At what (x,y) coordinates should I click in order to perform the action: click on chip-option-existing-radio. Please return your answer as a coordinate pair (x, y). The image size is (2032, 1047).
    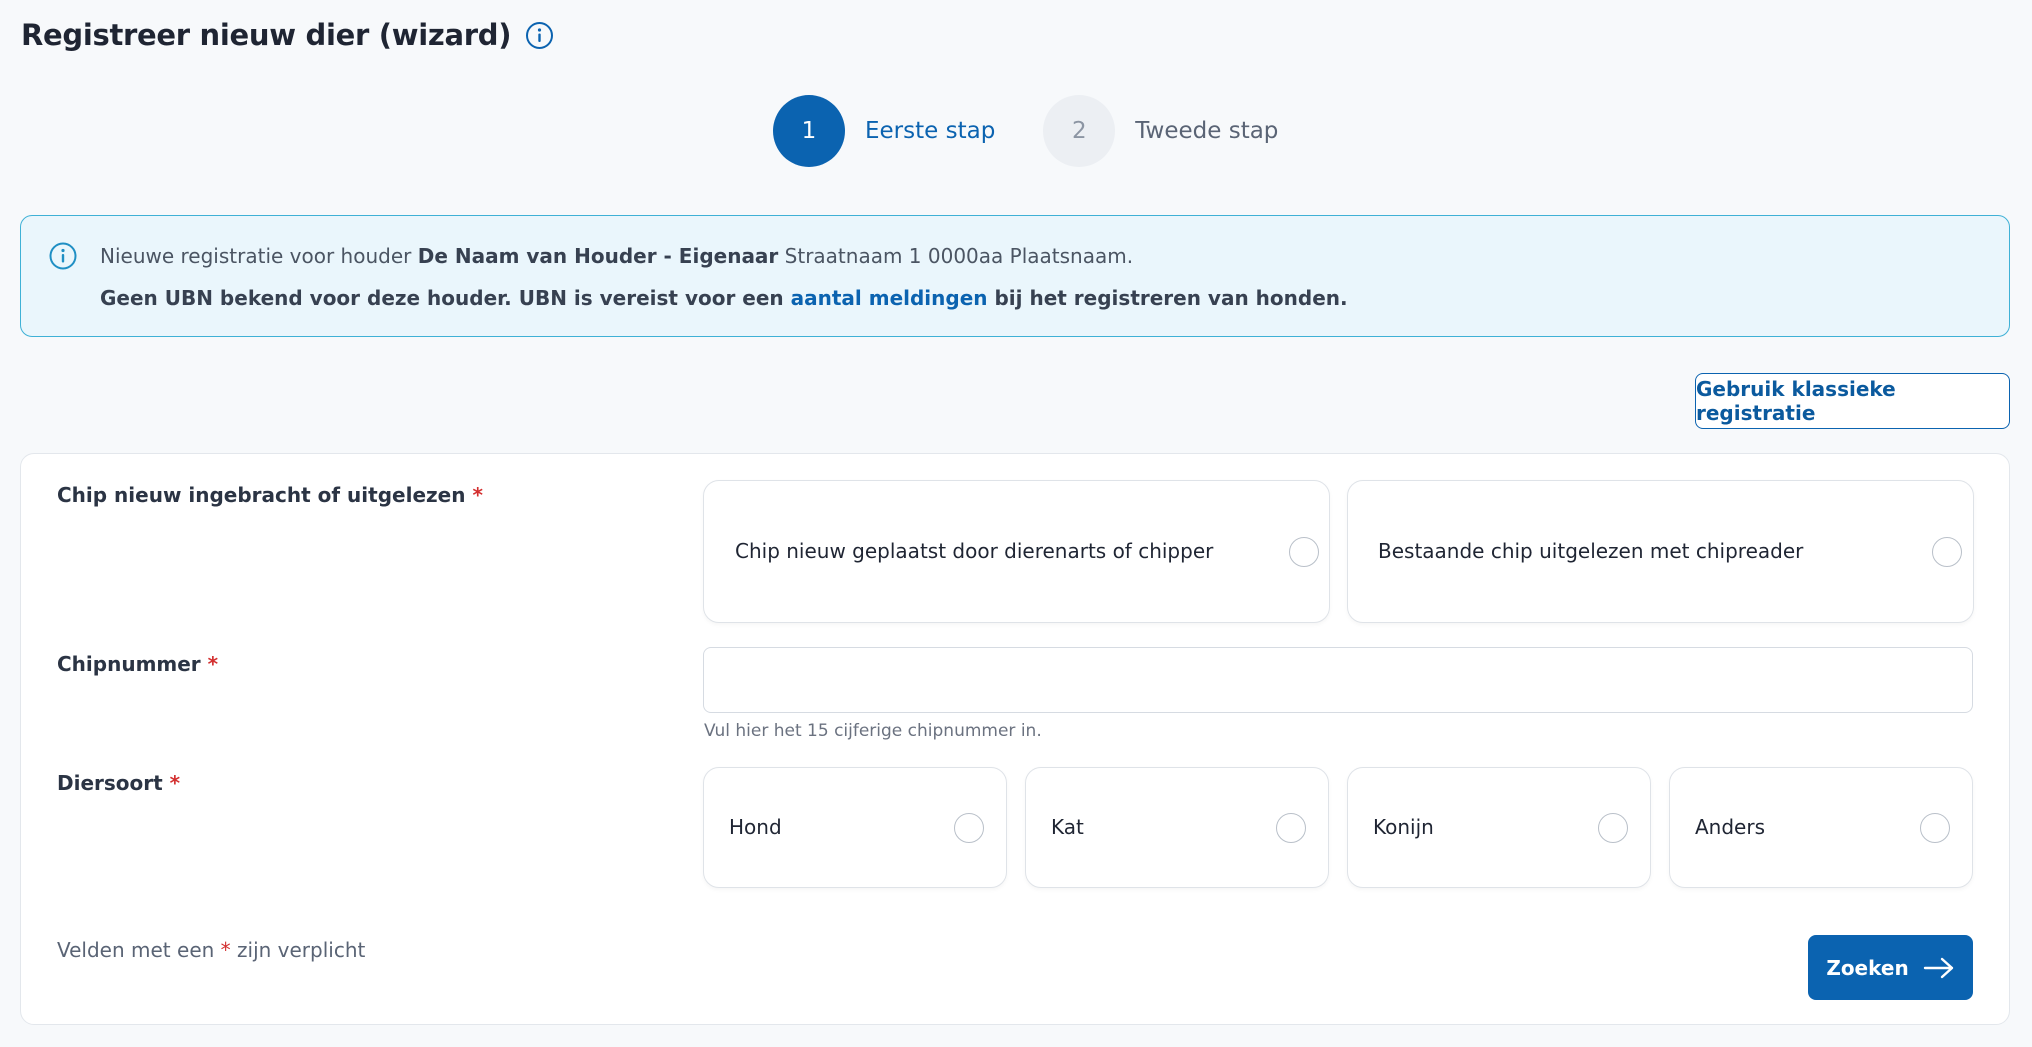
    Looking at the image, I should click on (1947, 552).